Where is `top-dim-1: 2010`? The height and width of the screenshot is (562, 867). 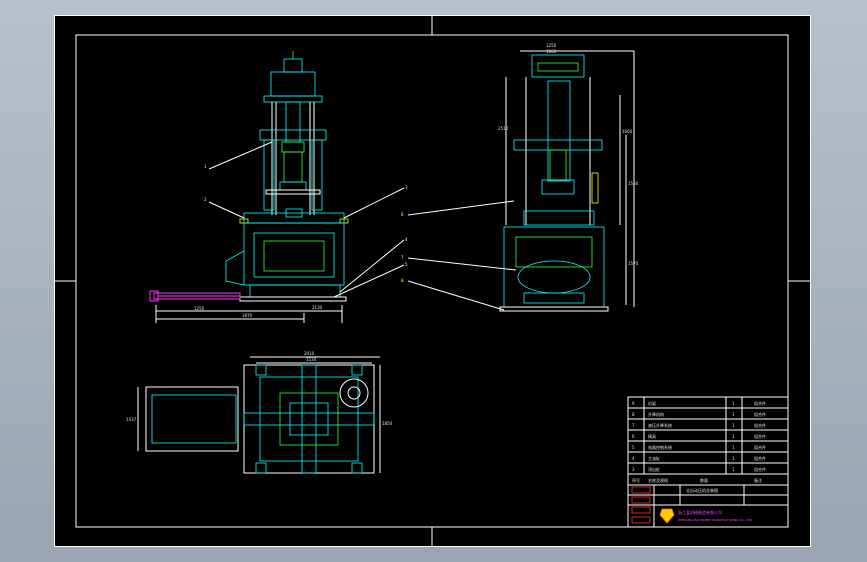 top-dim-1: 2010 is located at coordinates (309, 353).